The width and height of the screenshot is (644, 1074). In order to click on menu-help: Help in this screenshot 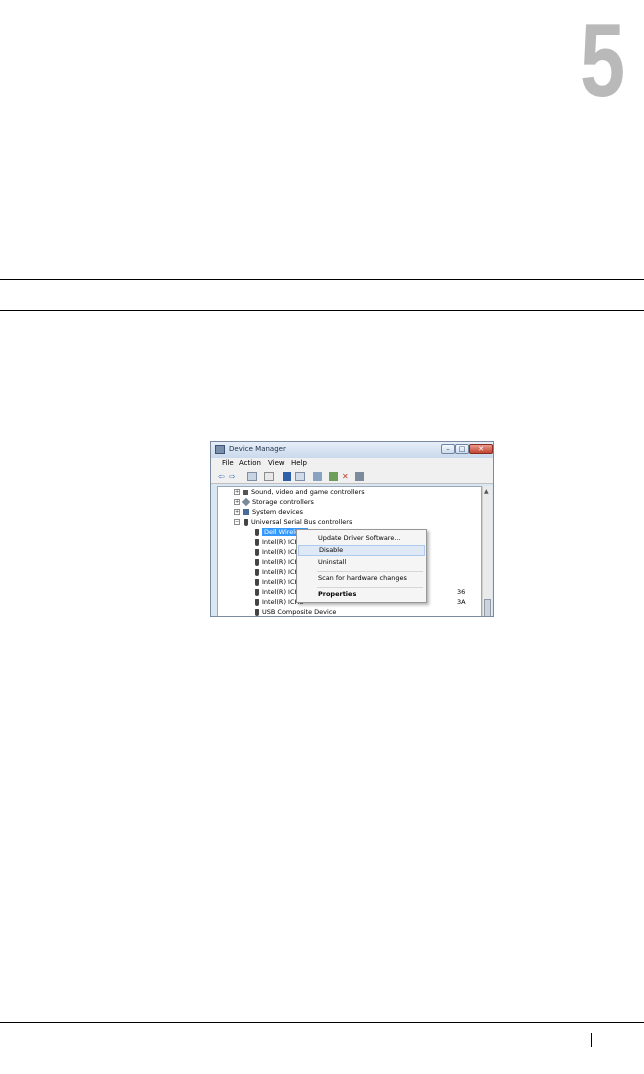, I will do `click(299, 463)`.